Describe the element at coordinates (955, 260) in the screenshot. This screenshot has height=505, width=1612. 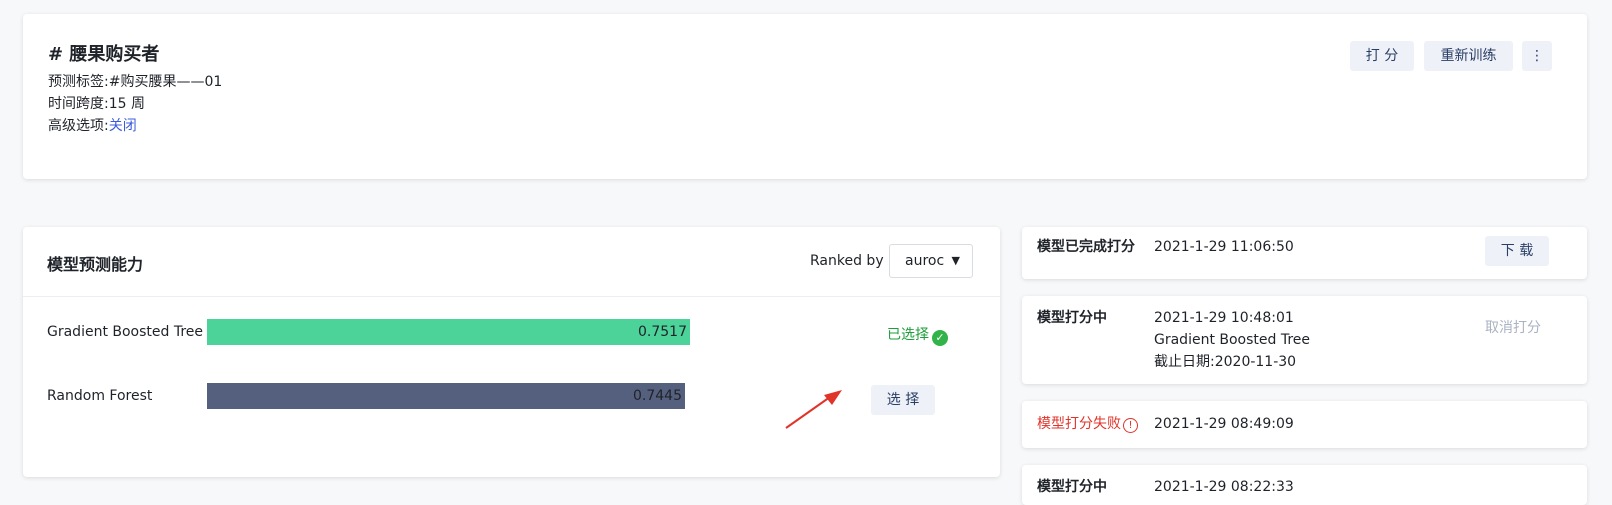
I see `caret-down-icon: ▼` at that location.